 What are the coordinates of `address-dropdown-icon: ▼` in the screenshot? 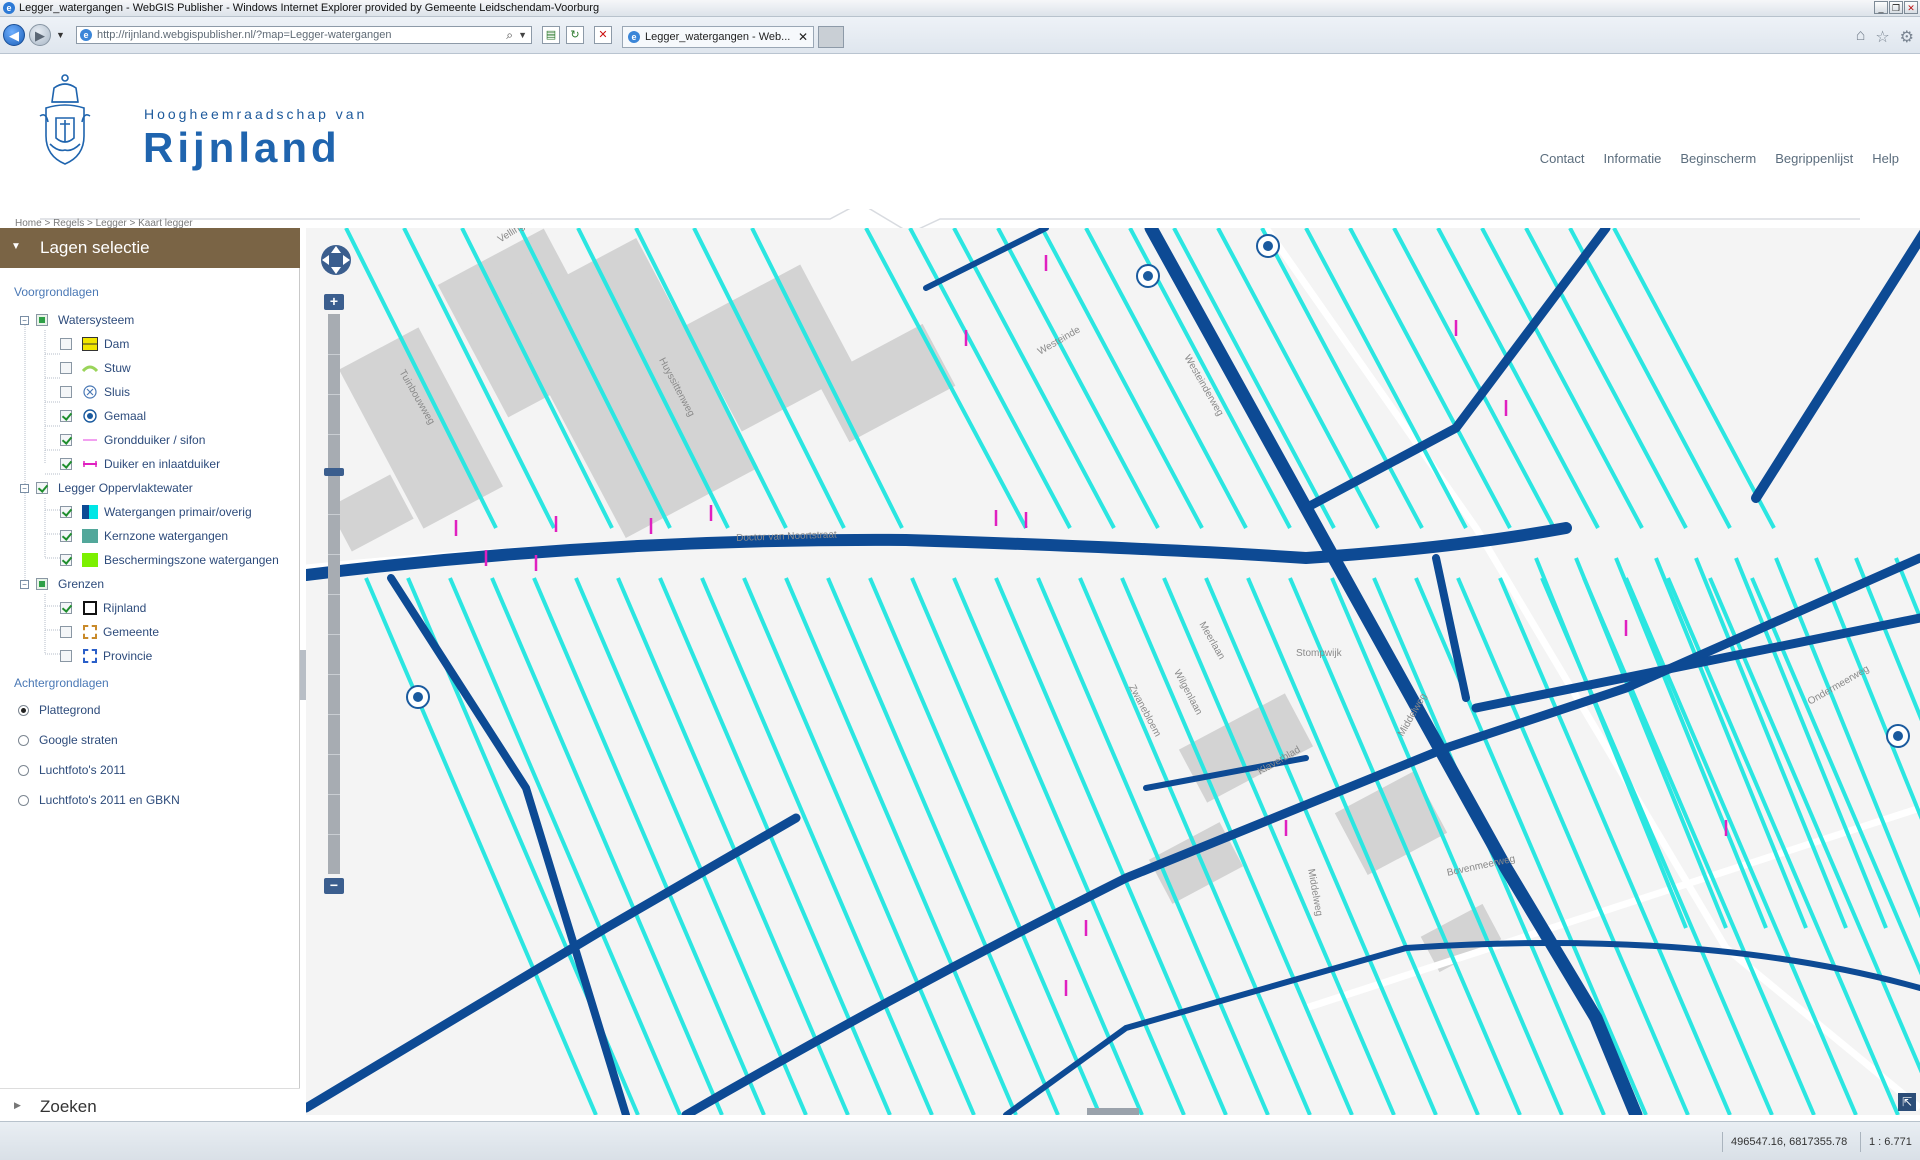 It's located at (522, 35).